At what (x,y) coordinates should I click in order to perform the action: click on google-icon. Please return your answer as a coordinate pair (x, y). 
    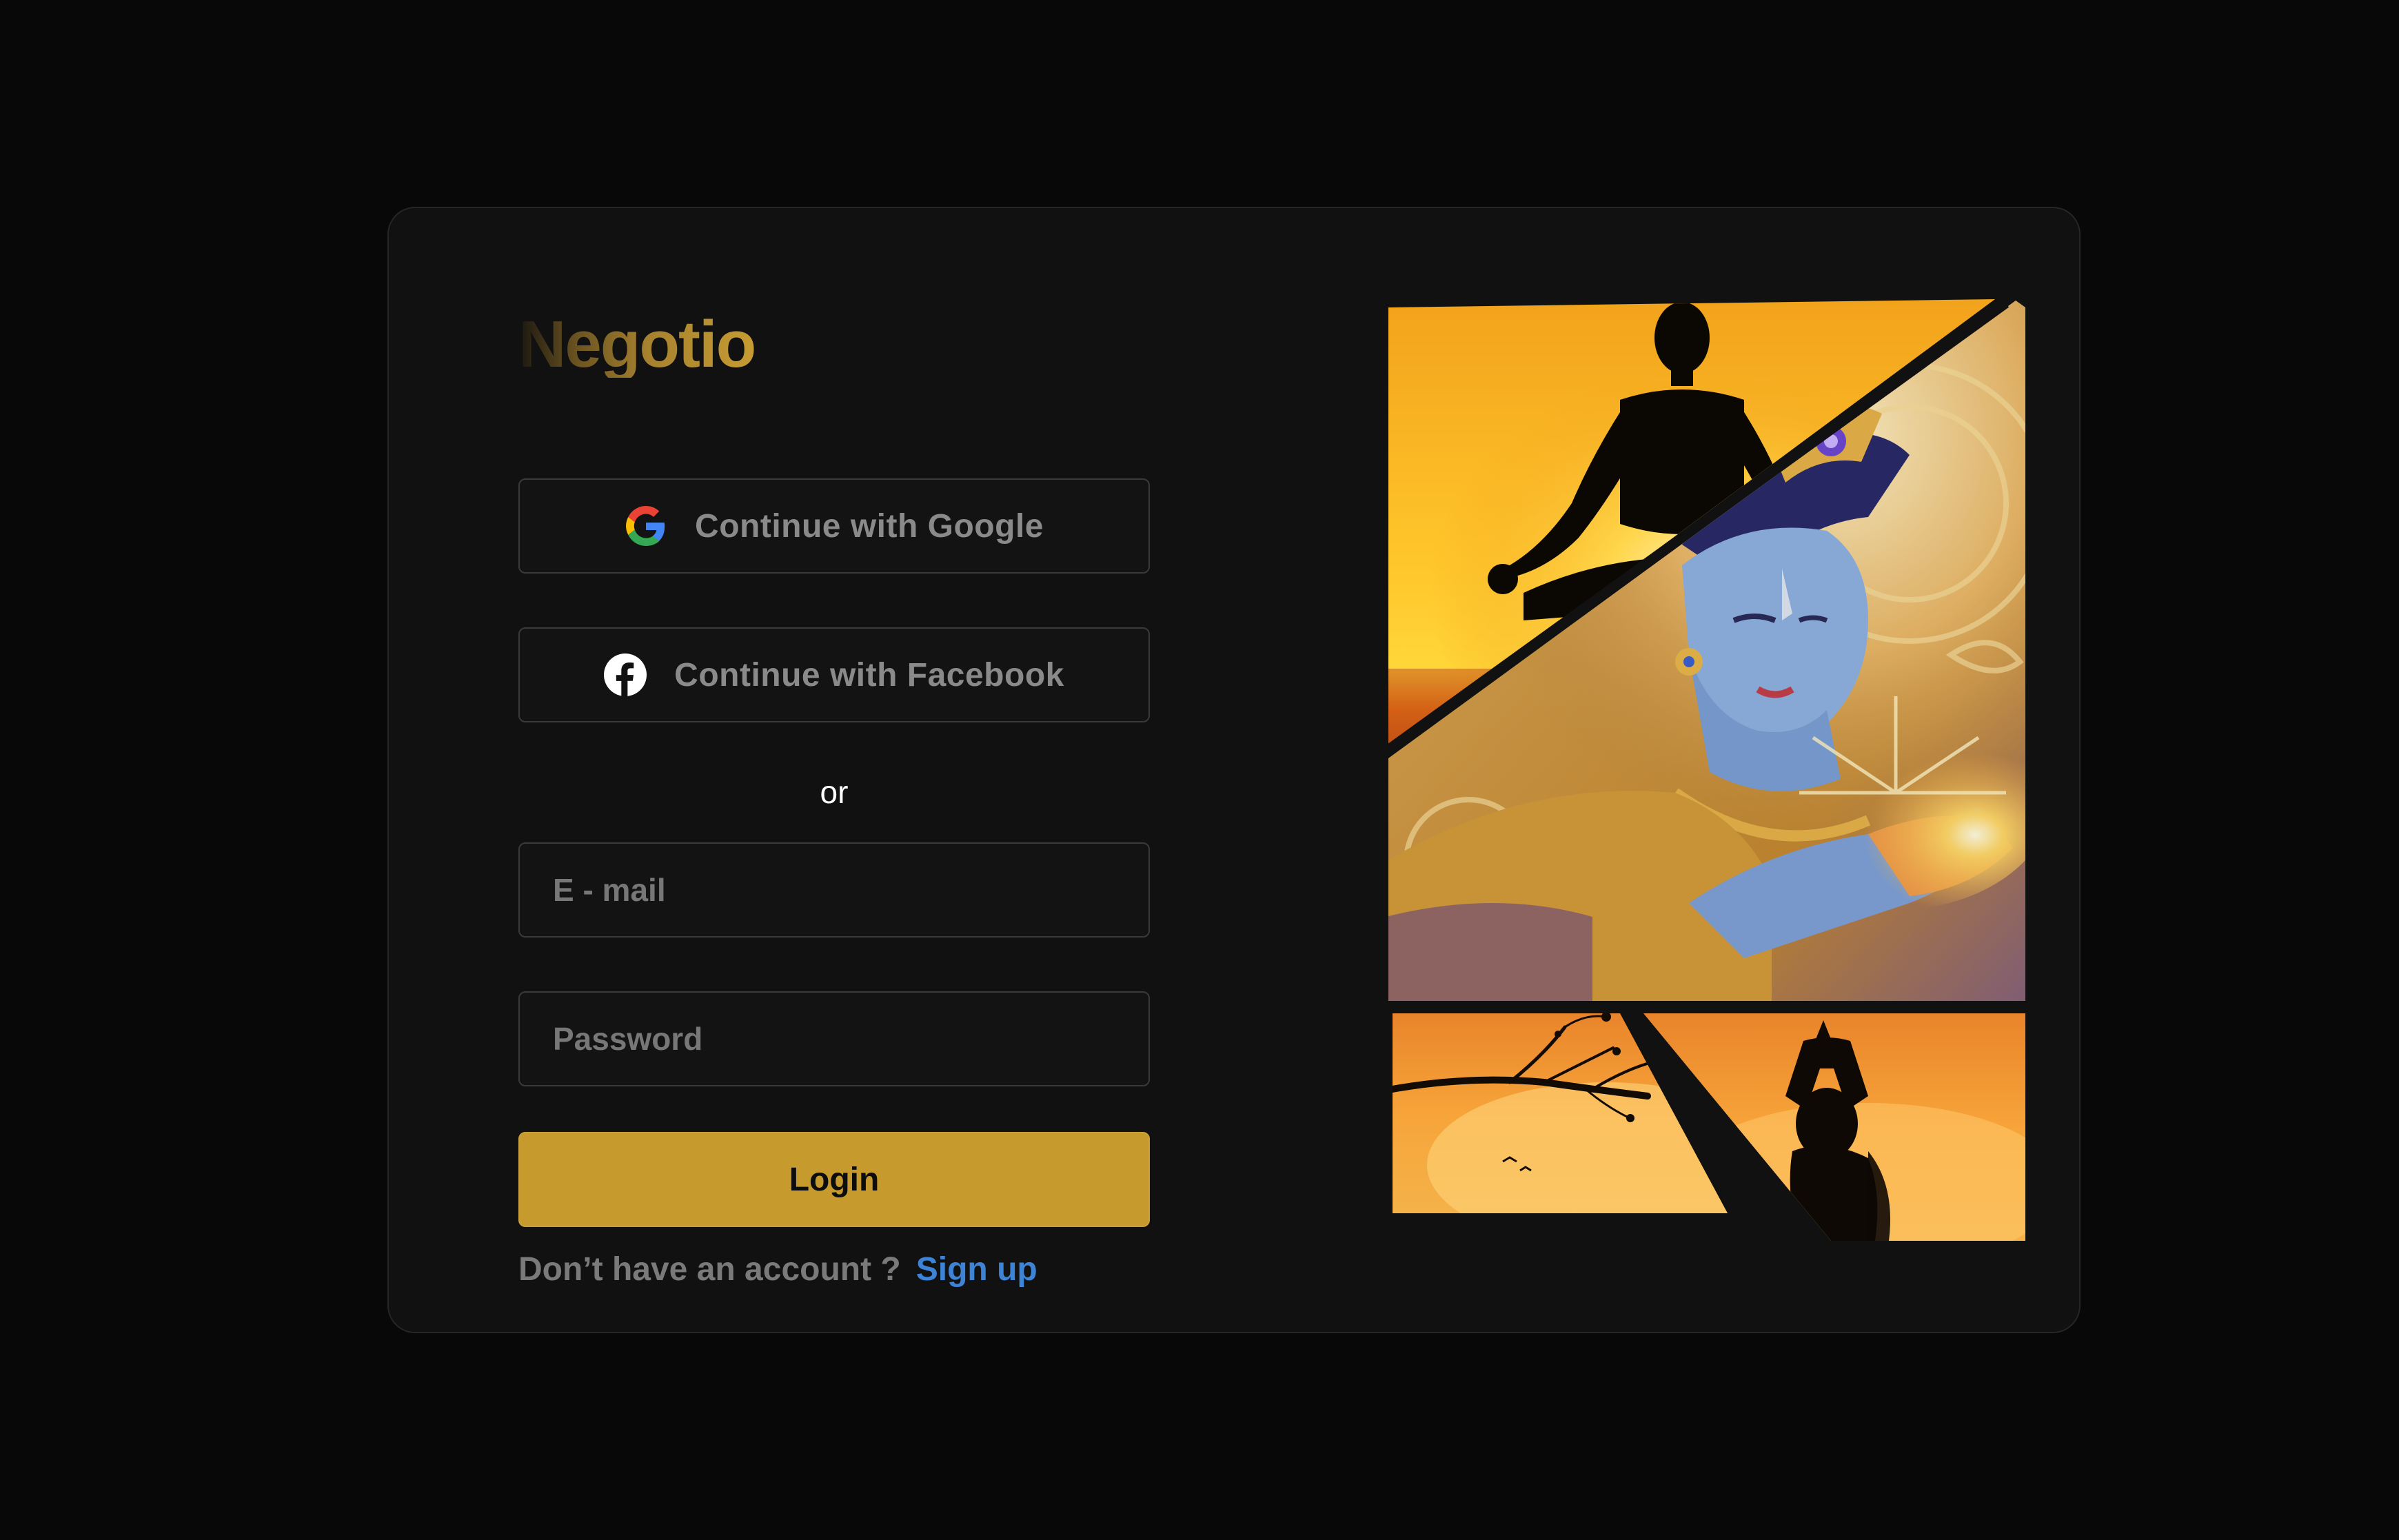
    Looking at the image, I should click on (646, 526).